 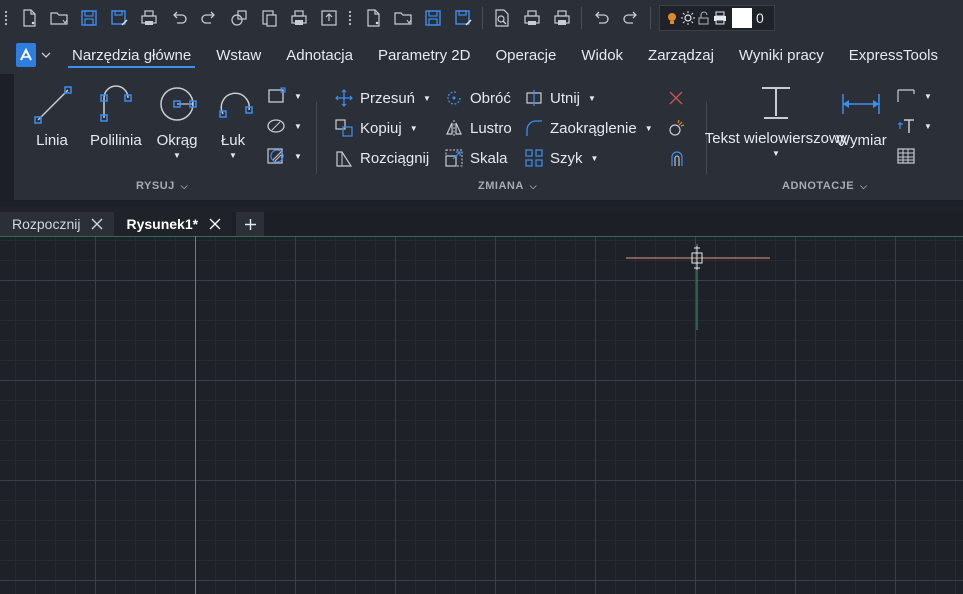 I want to click on tab-adnotacja: Adnotacja, so click(x=319, y=55).